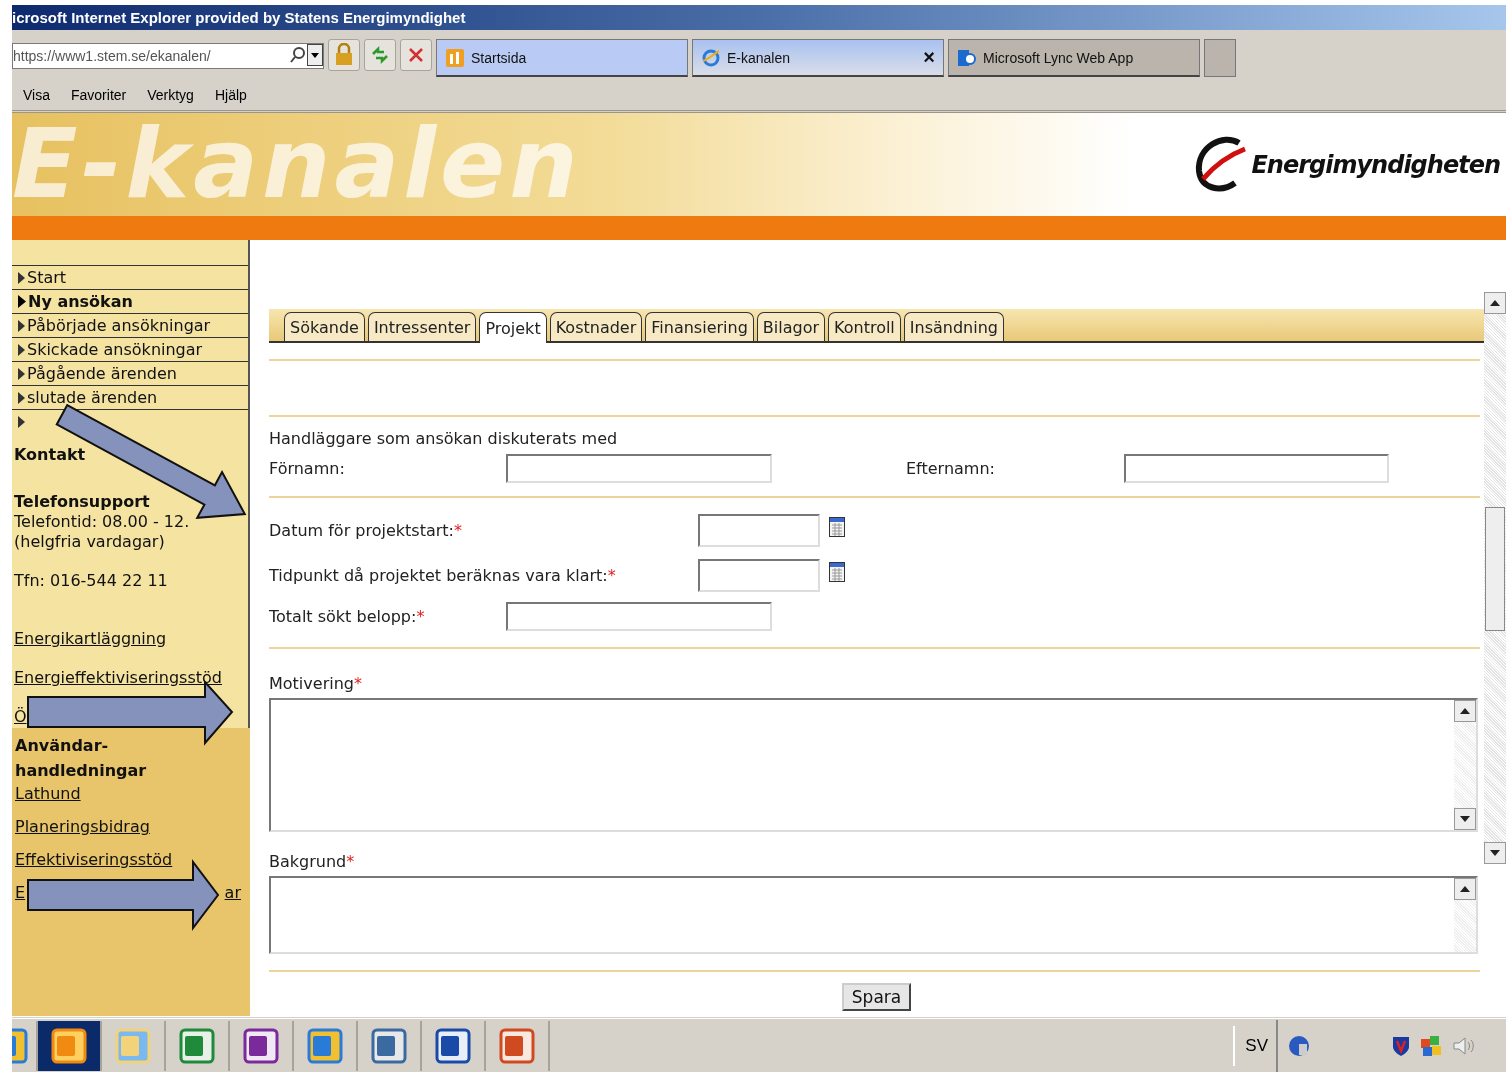 This screenshot has width=1506, height=1074. What do you see at coordinates (298, 54) in the screenshot?
I see `search-icon` at bounding box center [298, 54].